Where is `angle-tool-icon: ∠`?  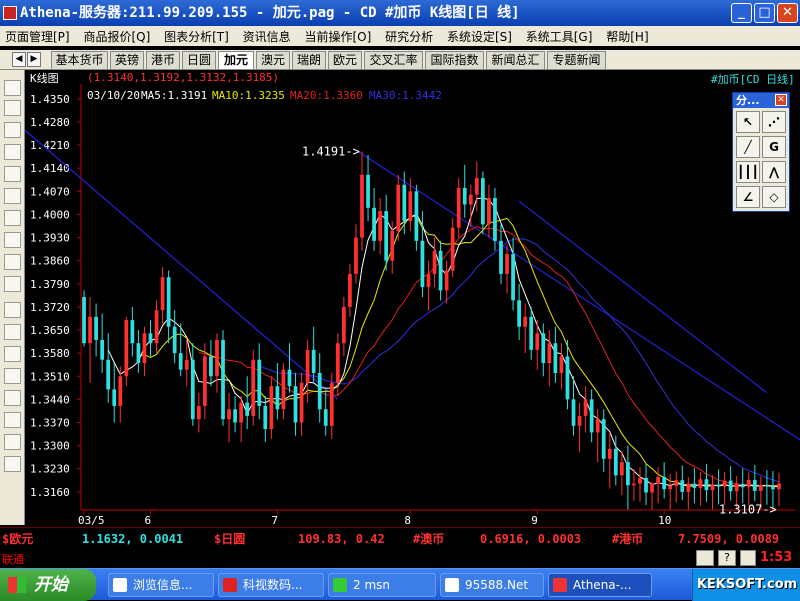 angle-tool-icon: ∠ is located at coordinates (748, 197).